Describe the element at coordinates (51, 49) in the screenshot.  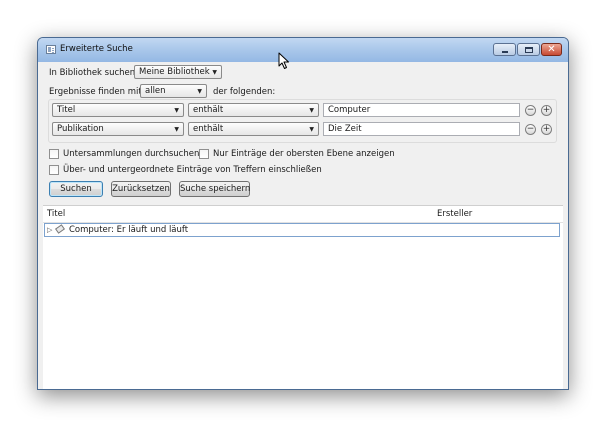
I see `app-icon` at that location.